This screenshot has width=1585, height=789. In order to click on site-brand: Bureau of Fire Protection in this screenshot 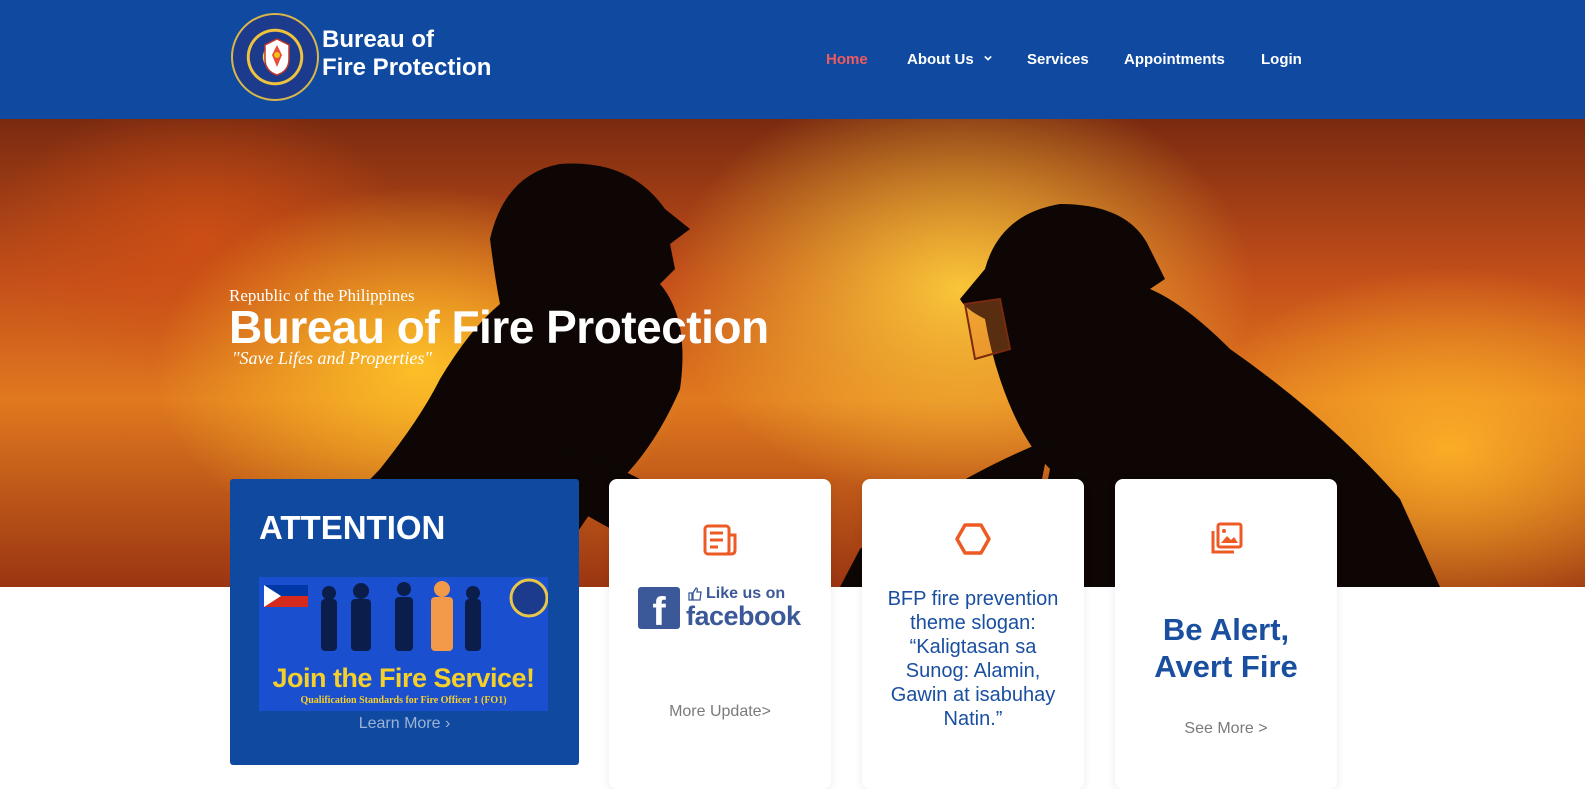, I will do `click(406, 54)`.